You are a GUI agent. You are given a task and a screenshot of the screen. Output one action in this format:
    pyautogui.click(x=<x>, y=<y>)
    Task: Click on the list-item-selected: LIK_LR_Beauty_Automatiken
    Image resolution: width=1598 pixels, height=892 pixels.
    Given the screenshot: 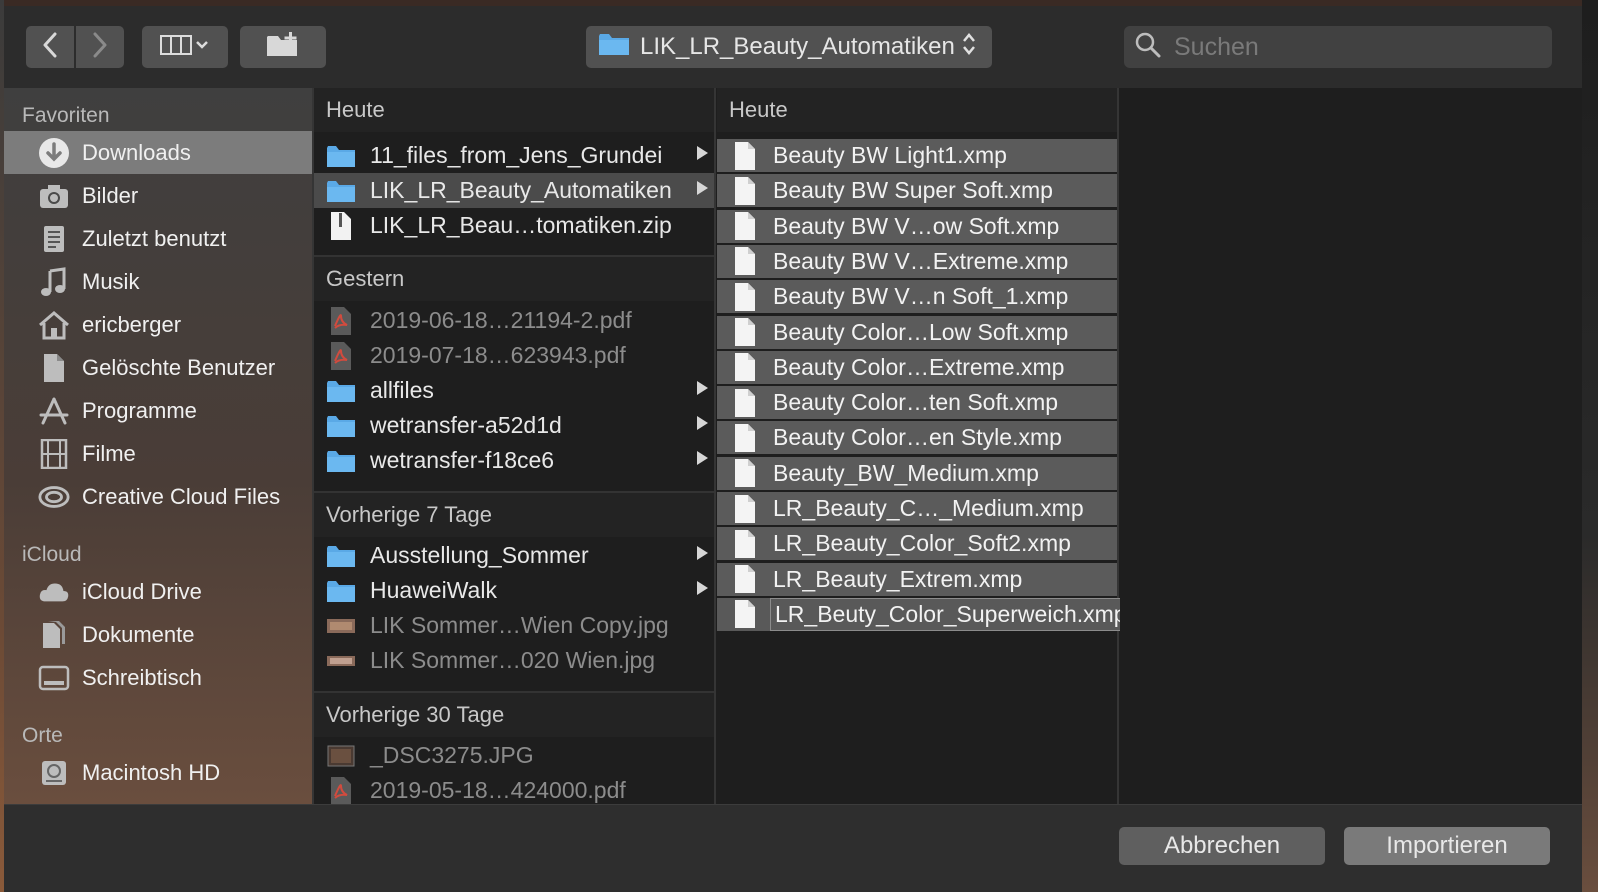 What is the action you would take?
    pyautogui.click(x=514, y=190)
    